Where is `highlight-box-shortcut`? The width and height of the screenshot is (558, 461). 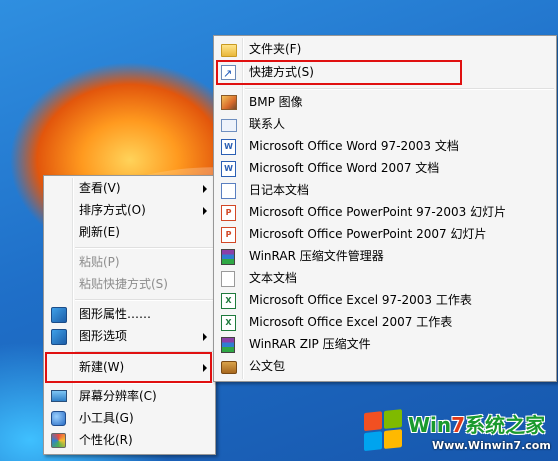 highlight-box-shortcut is located at coordinates (339, 72).